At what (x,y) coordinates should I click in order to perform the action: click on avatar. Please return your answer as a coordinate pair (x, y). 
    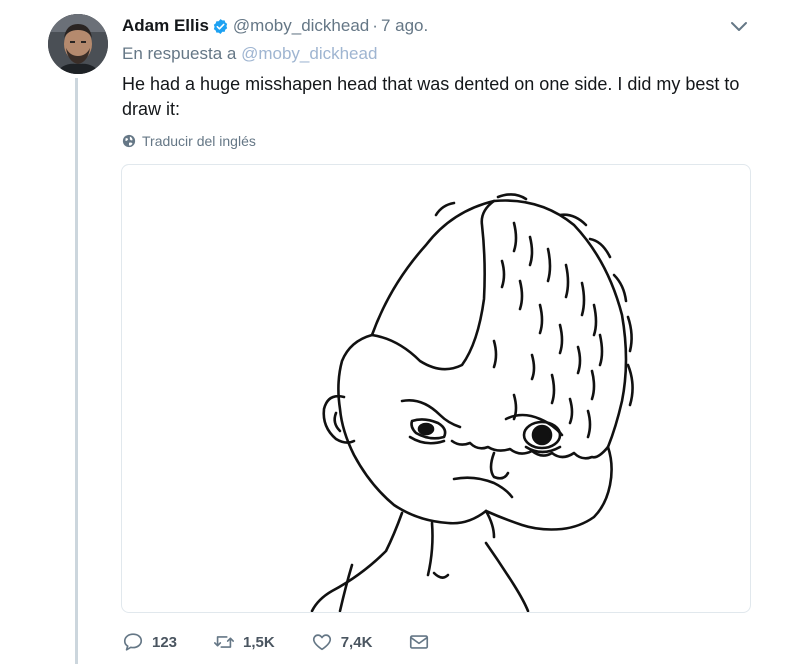
    Looking at the image, I should click on (78, 44).